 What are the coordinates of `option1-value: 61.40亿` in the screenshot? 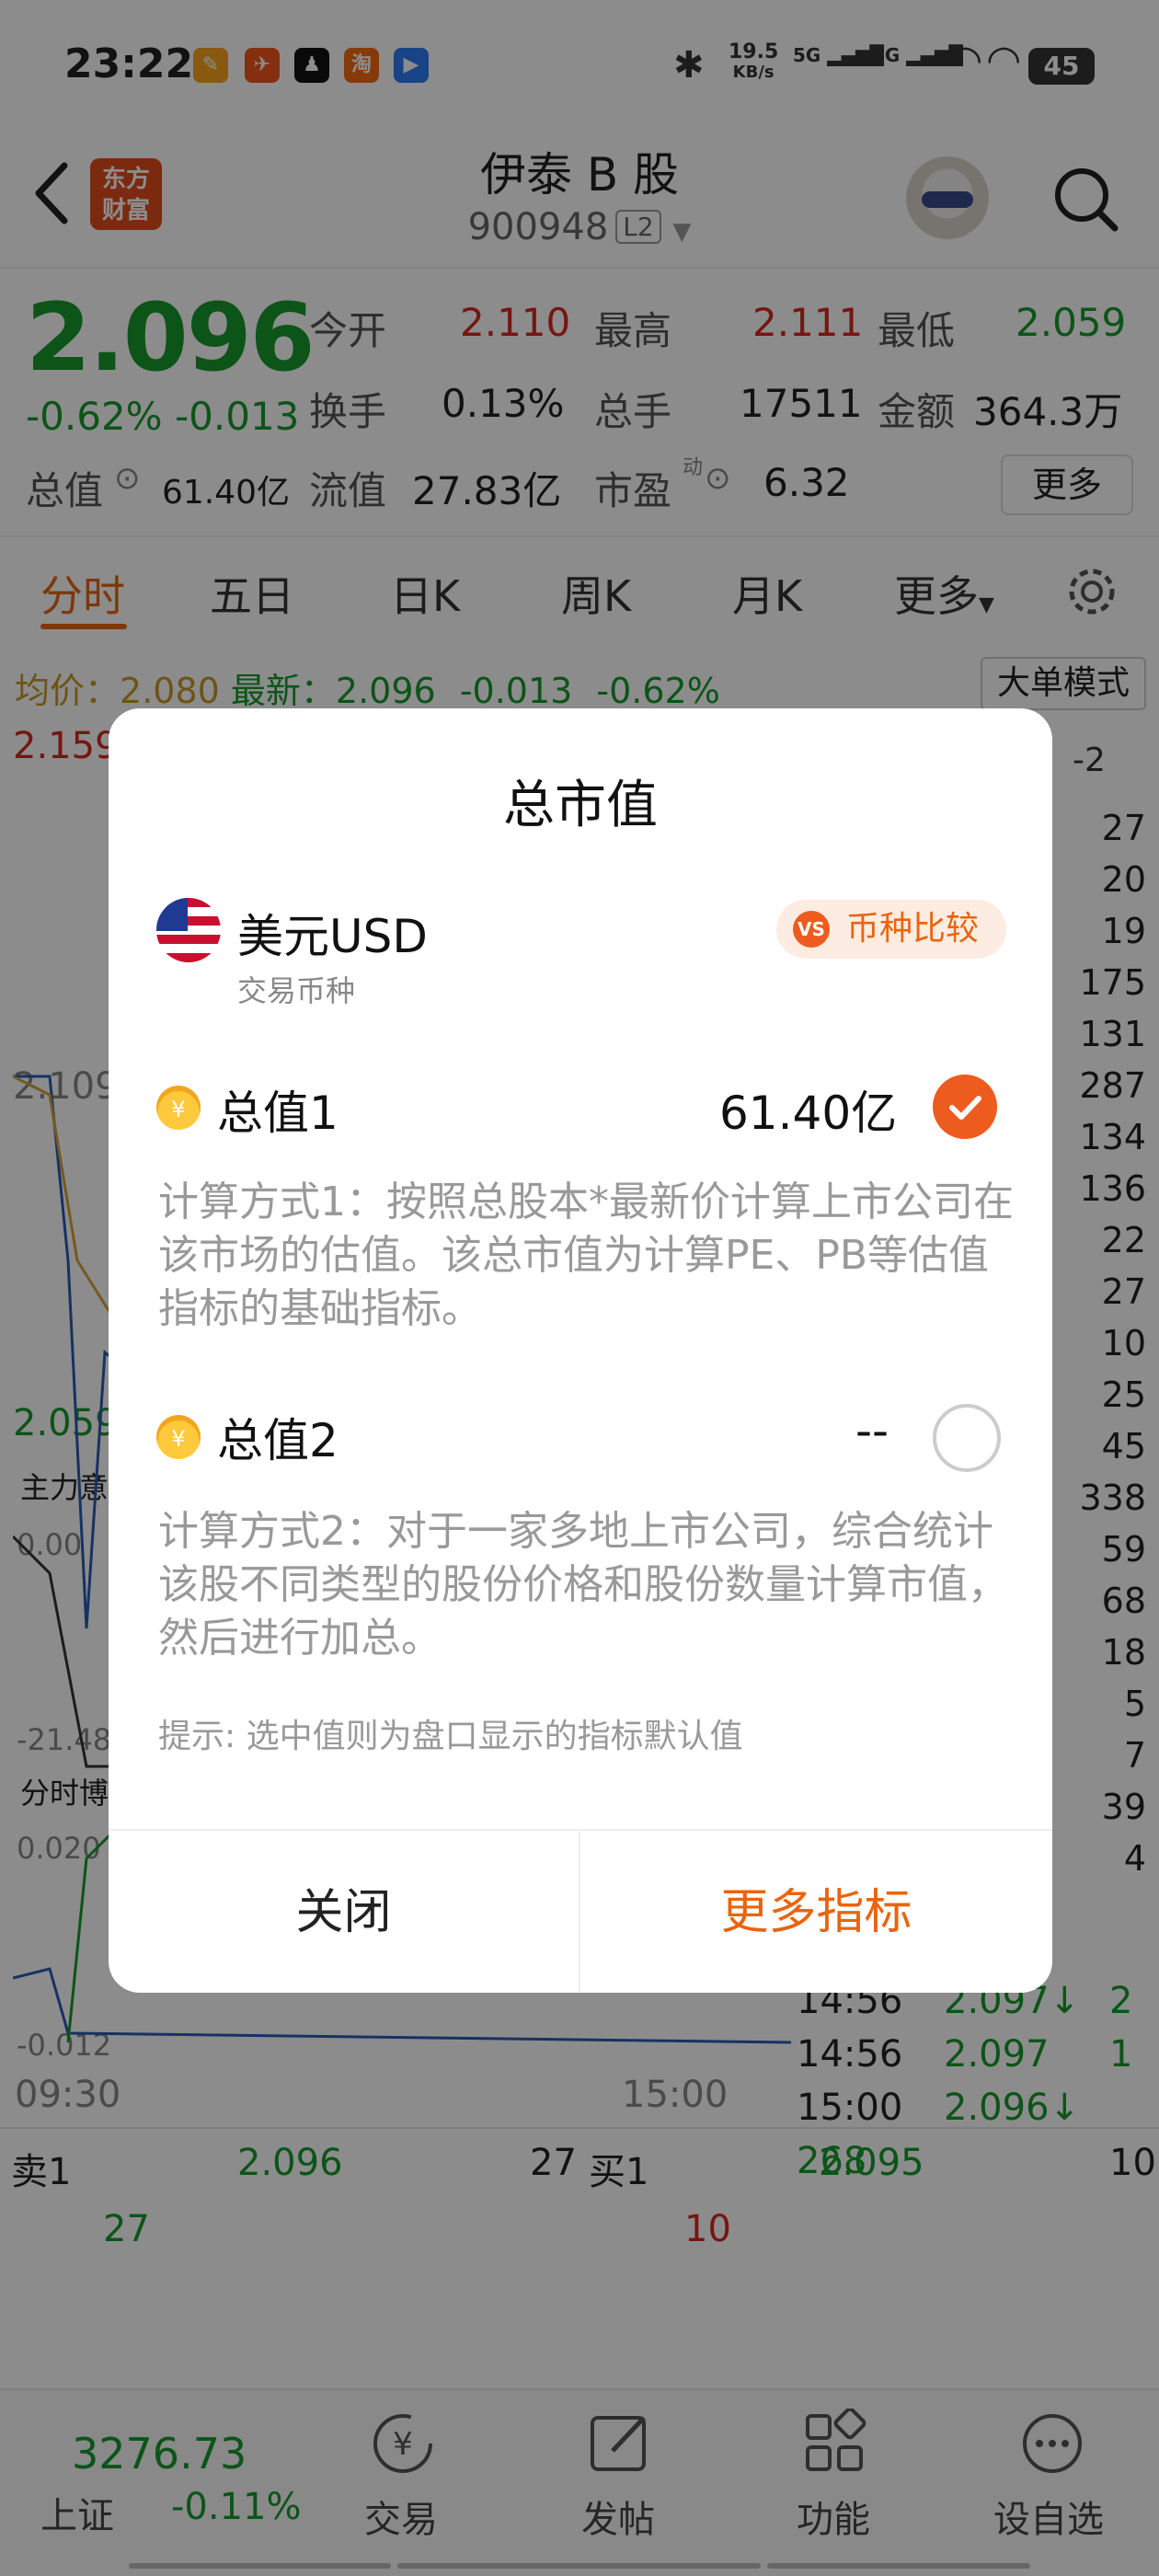 It's located at (808, 1109).